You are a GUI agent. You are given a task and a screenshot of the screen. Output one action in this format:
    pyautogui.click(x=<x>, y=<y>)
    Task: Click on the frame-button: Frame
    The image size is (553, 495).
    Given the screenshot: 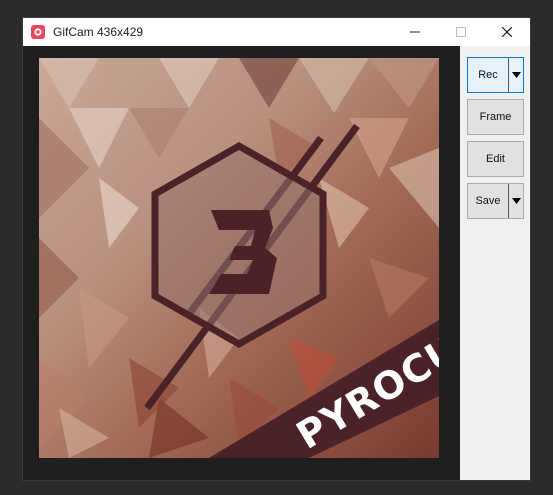 What is the action you would take?
    pyautogui.click(x=495, y=117)
    